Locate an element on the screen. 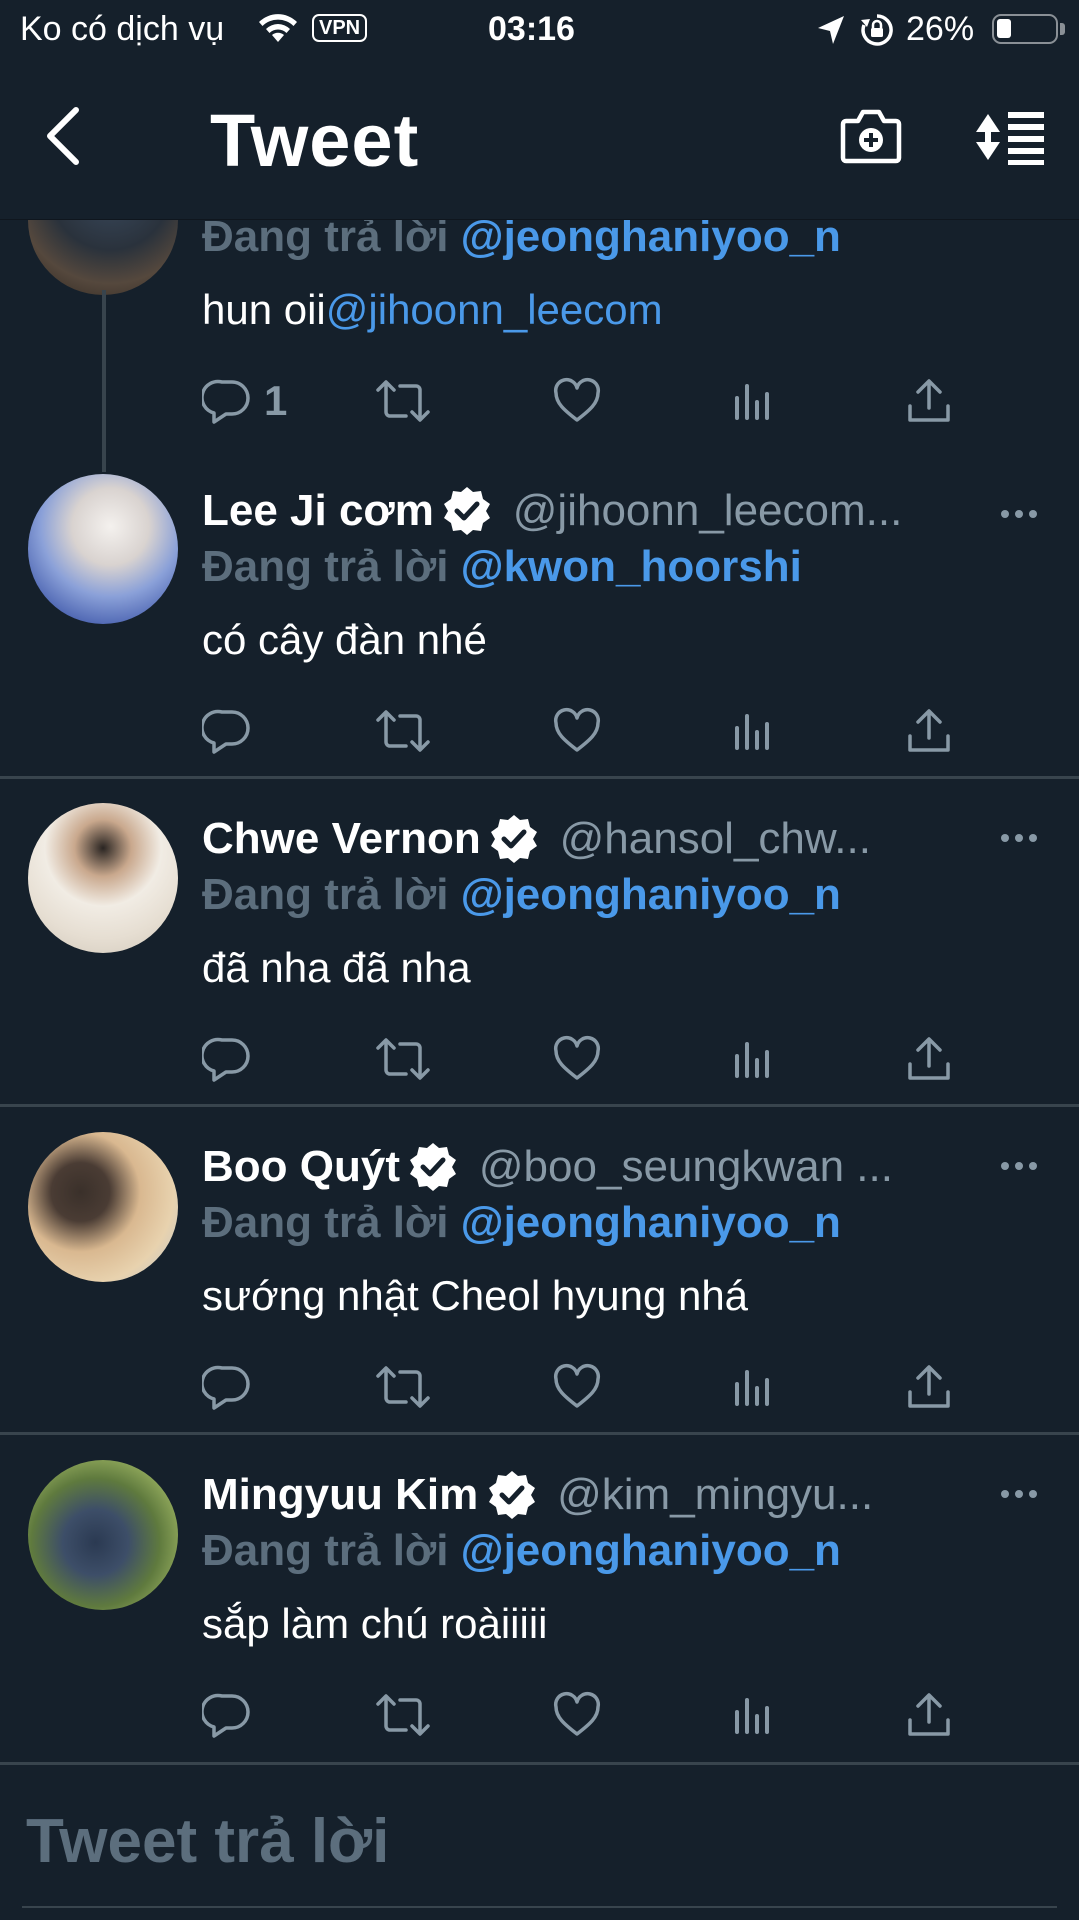  tweet-actions: 1 is located at coordinates (582, 401).